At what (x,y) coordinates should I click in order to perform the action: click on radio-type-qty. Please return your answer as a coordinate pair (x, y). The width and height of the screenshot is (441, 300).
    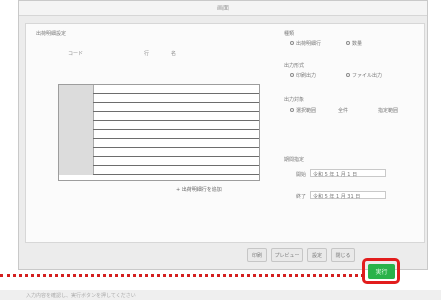
    Looking at the image, I should click on (348, 43).